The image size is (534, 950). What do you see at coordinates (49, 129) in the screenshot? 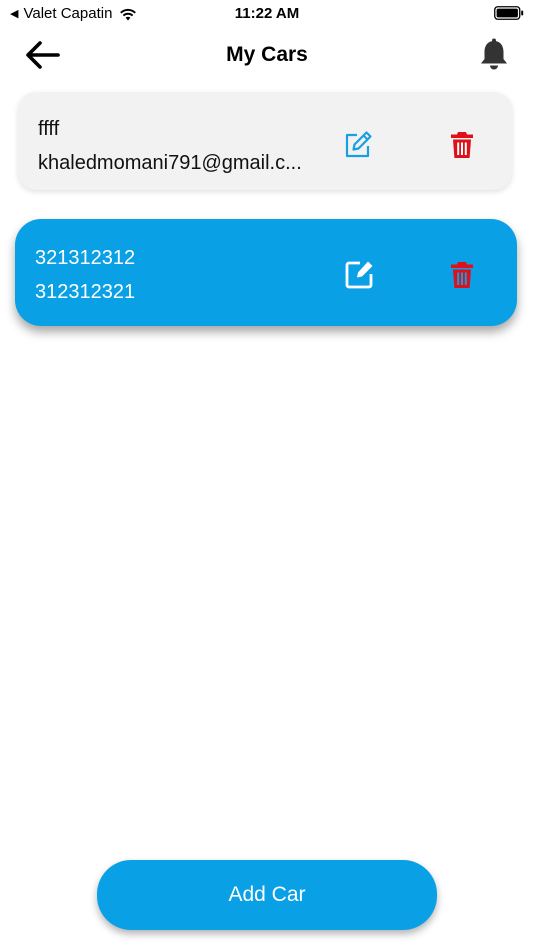
I see `car-name: ffff` at bounding box center [49, 129].